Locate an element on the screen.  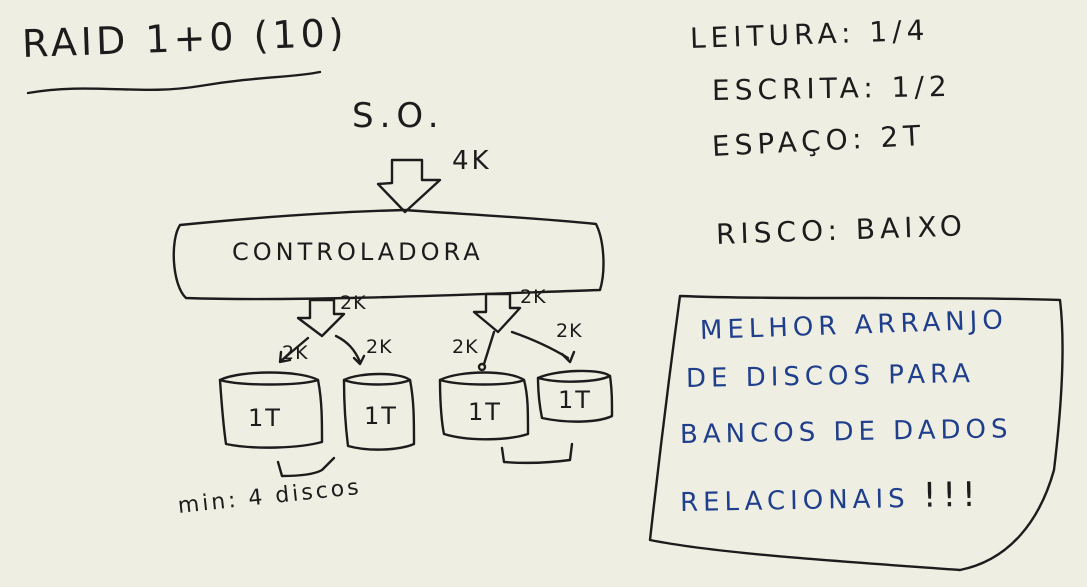
right-split-arrow is located at coordinates (497, 313).